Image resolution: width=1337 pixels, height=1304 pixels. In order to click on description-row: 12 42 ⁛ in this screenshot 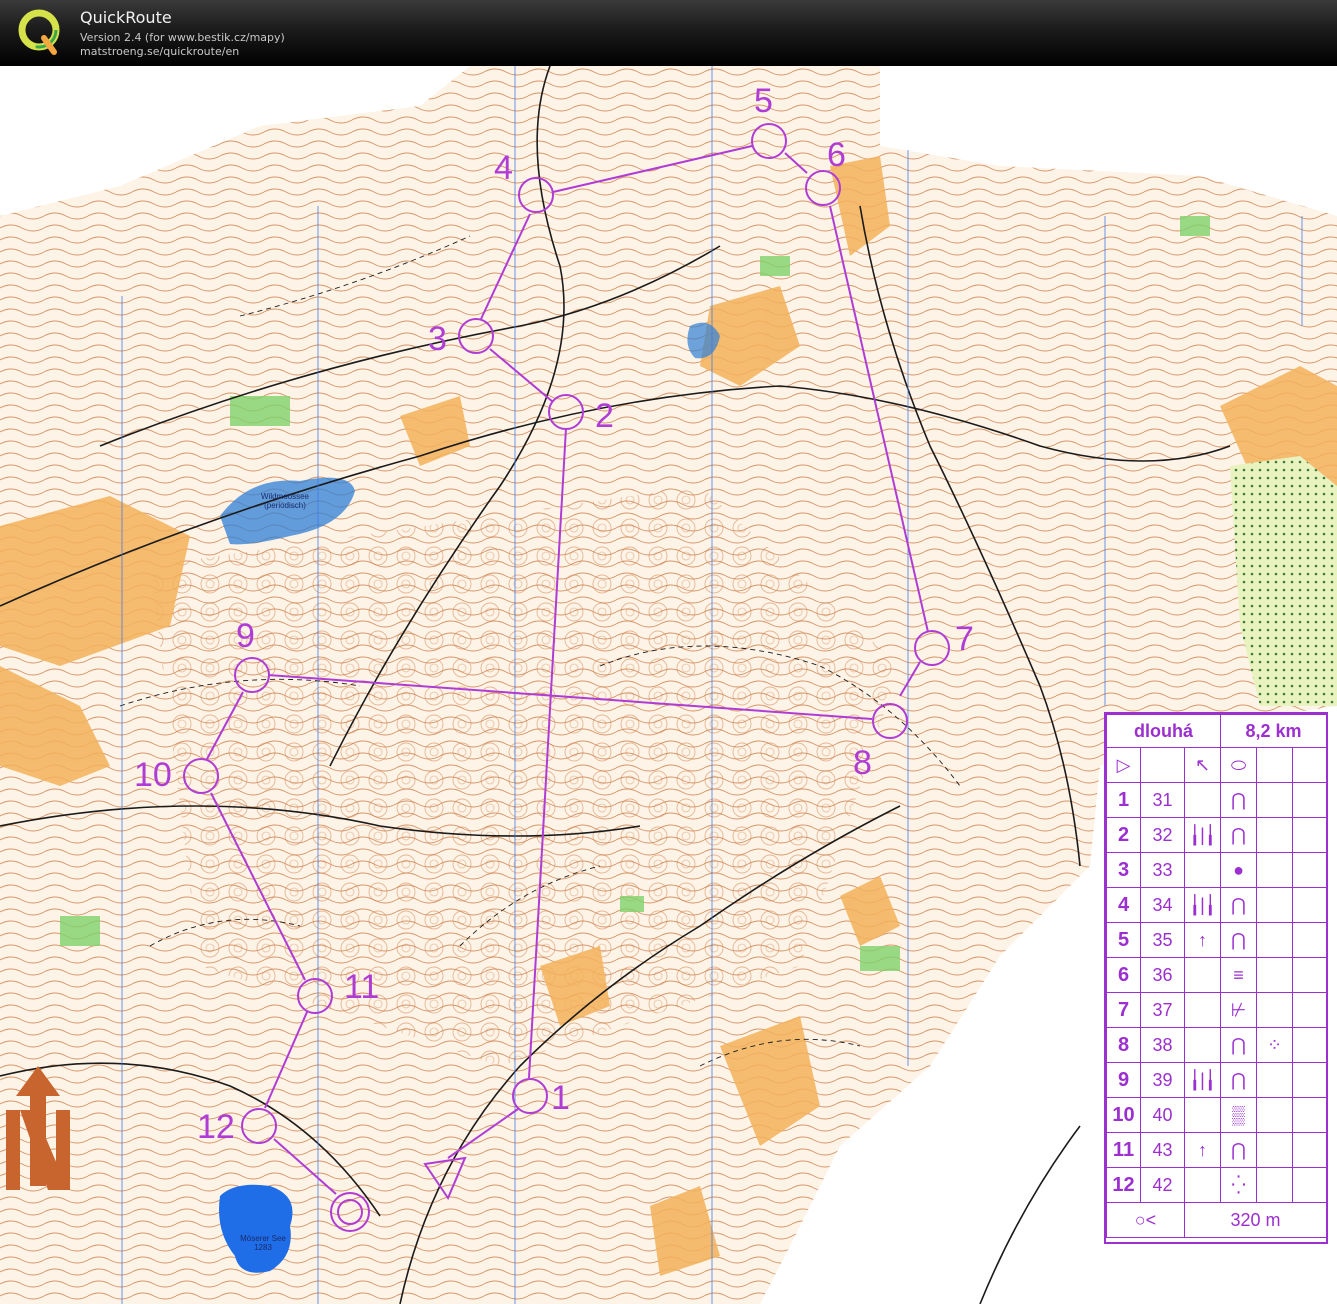, I will do `click(1216, 1185)`.